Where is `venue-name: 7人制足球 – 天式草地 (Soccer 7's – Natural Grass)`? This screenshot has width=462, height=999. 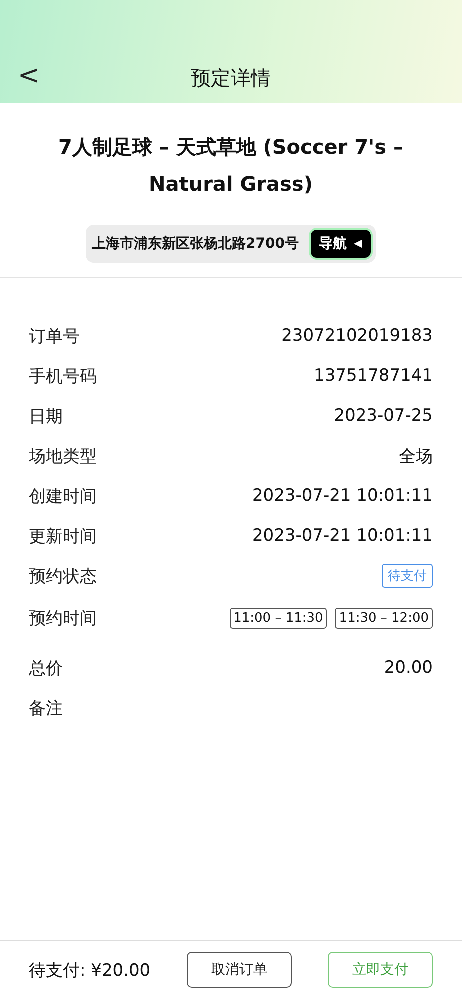
venue-name: 7人制足球 – 天式草地 (Soccer 7's – Natural Grass) is located at coordinates (231, 166).